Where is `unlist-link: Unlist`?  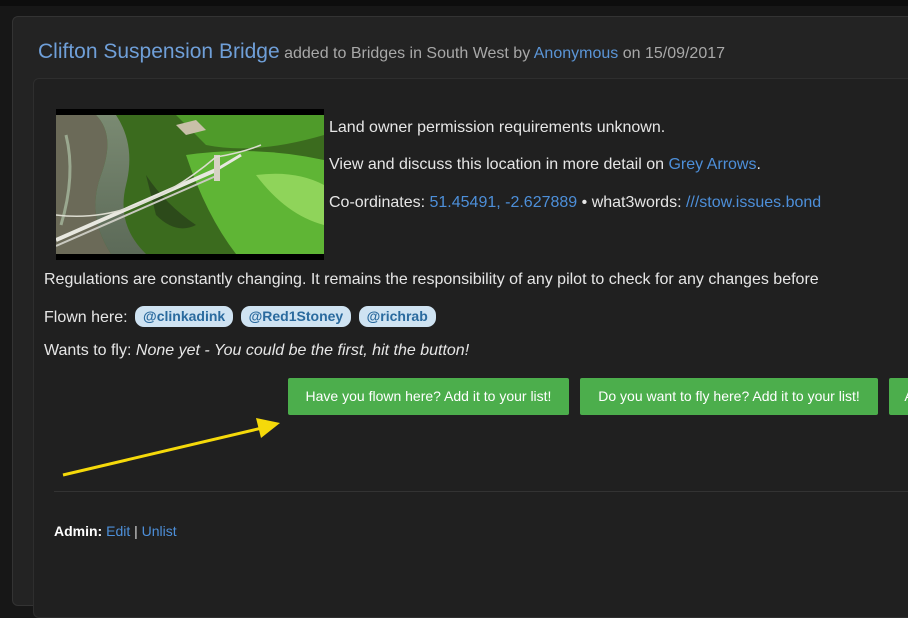
unlist-link: Unlist is located at coordinates (159, 531).